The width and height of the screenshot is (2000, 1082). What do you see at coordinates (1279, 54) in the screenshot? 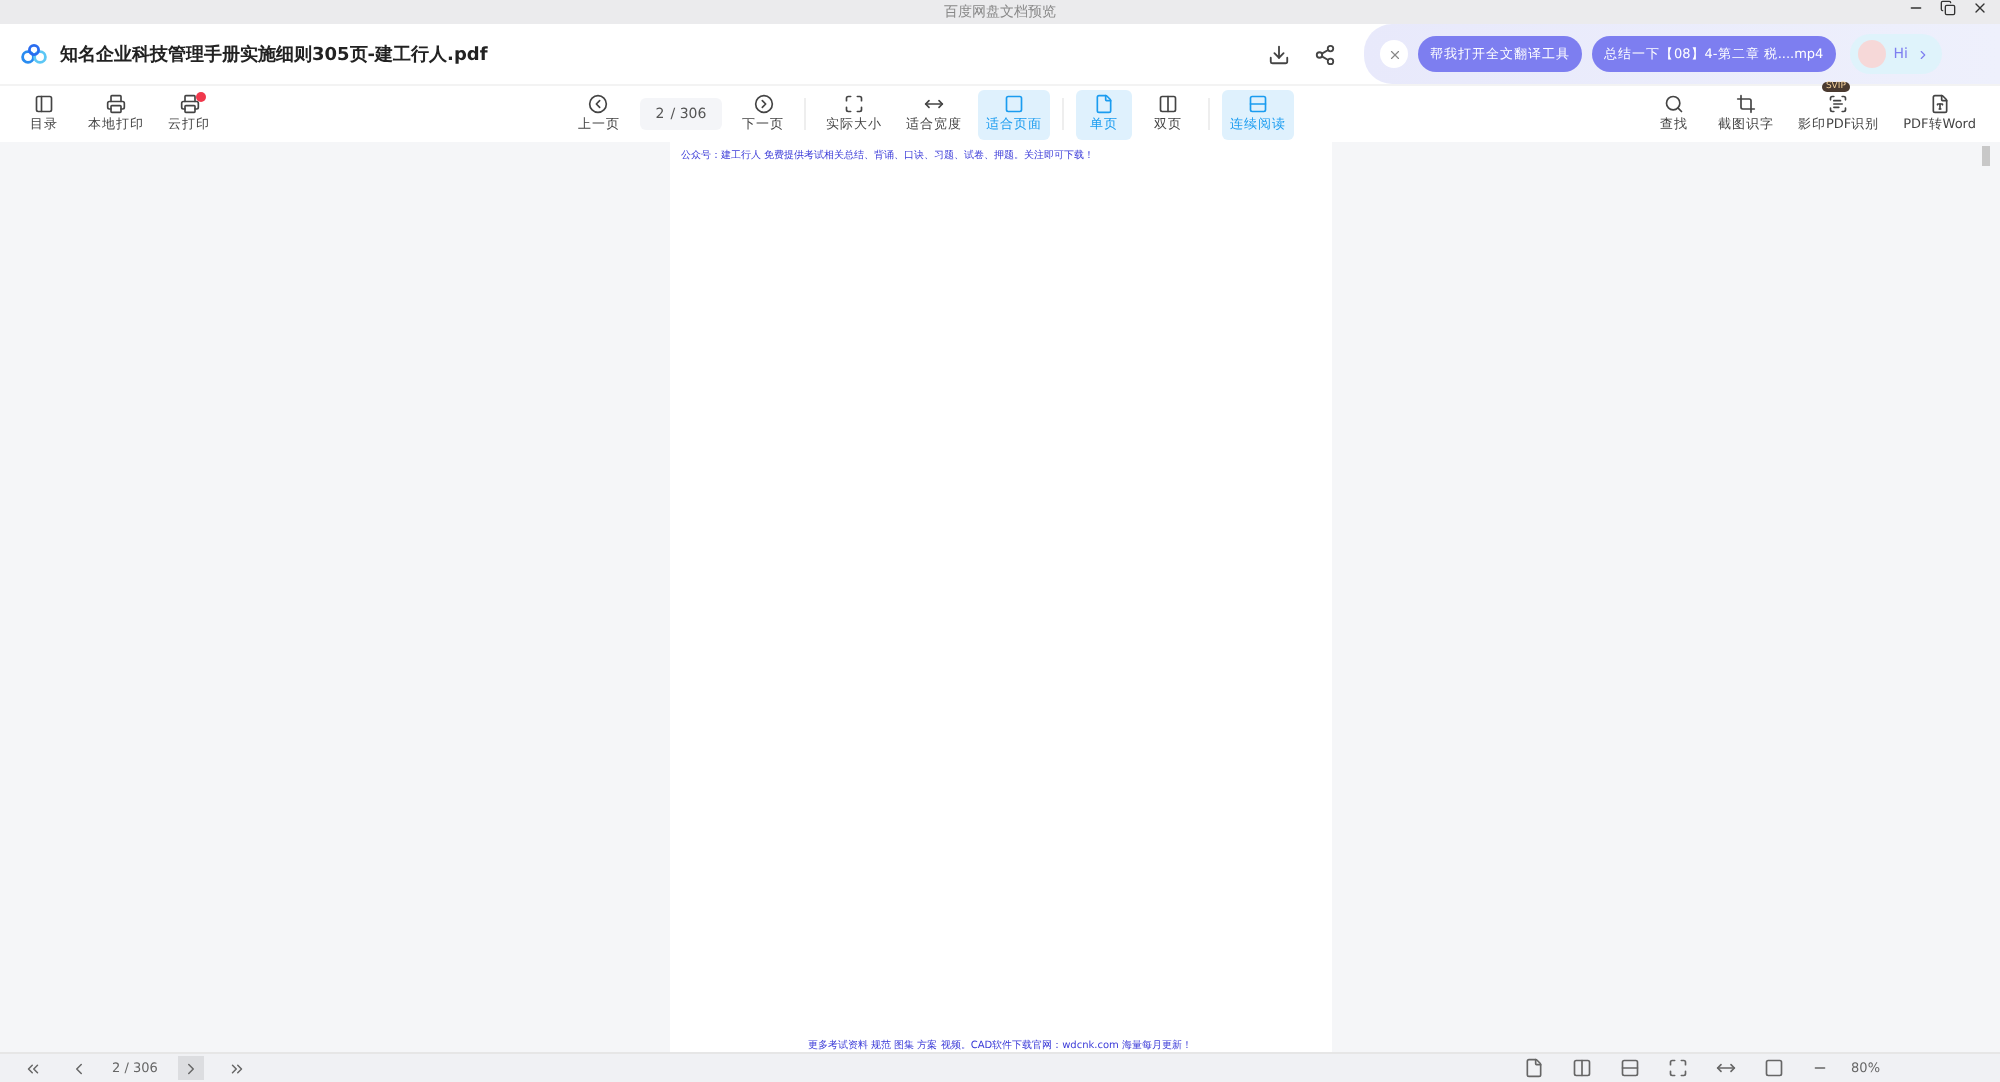
I see `download-icon` at bounding box center [1279, 54].